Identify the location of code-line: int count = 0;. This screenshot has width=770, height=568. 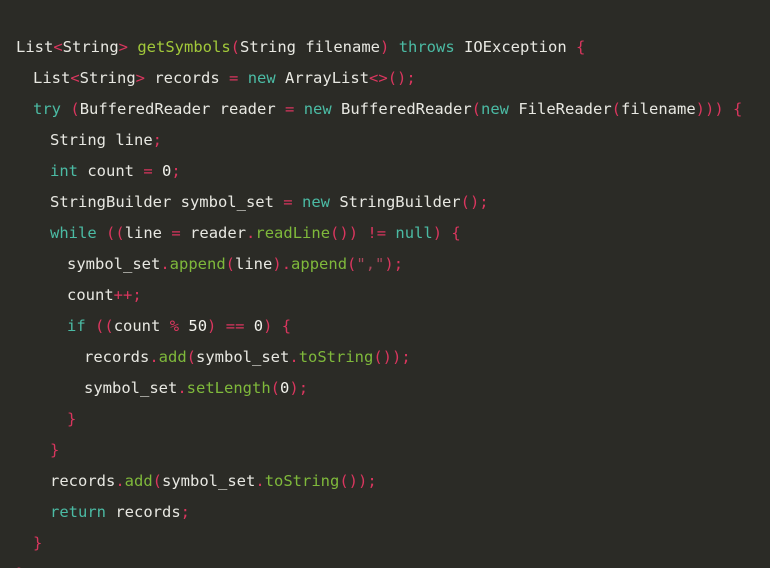
(385, 171).